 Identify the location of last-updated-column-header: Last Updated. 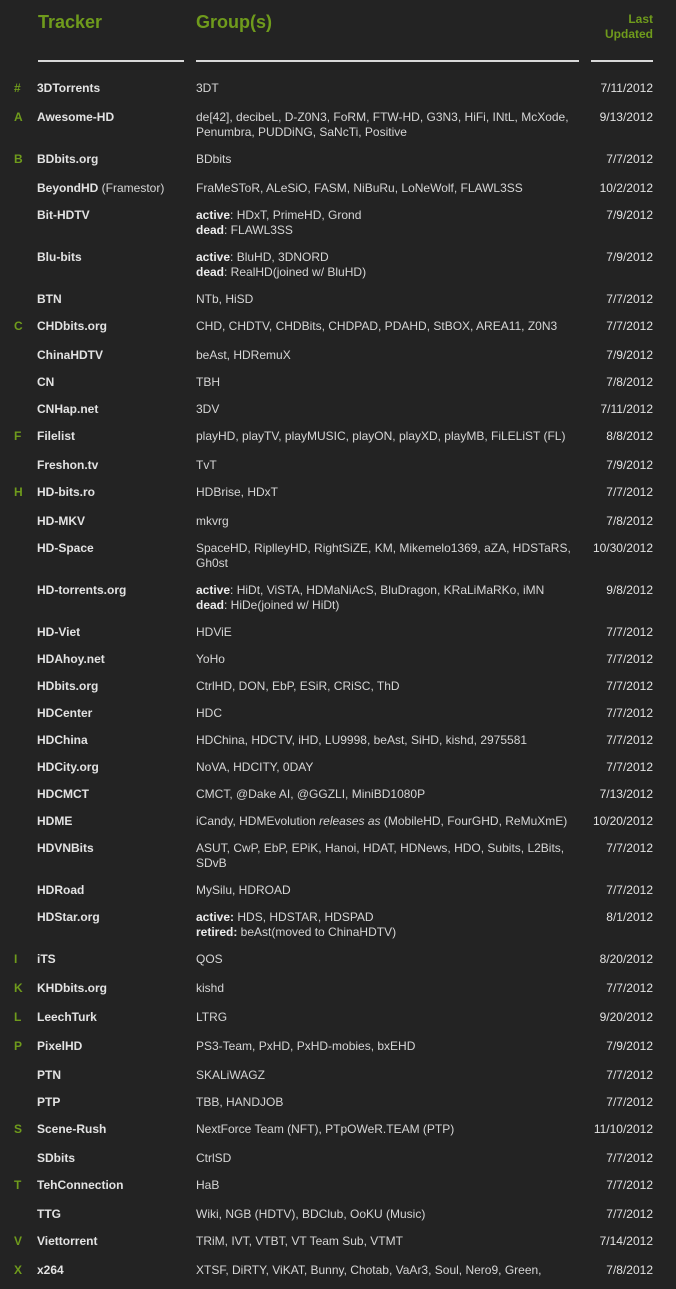
(629, 27).